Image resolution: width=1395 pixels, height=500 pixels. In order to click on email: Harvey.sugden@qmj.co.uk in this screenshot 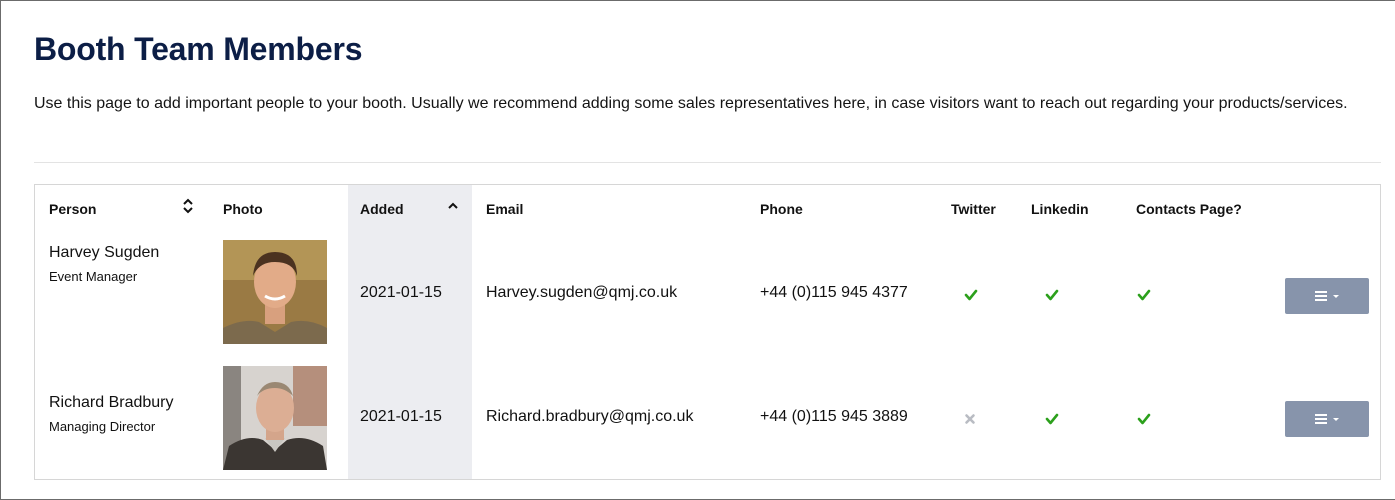, I will do `click(582, 292)`.